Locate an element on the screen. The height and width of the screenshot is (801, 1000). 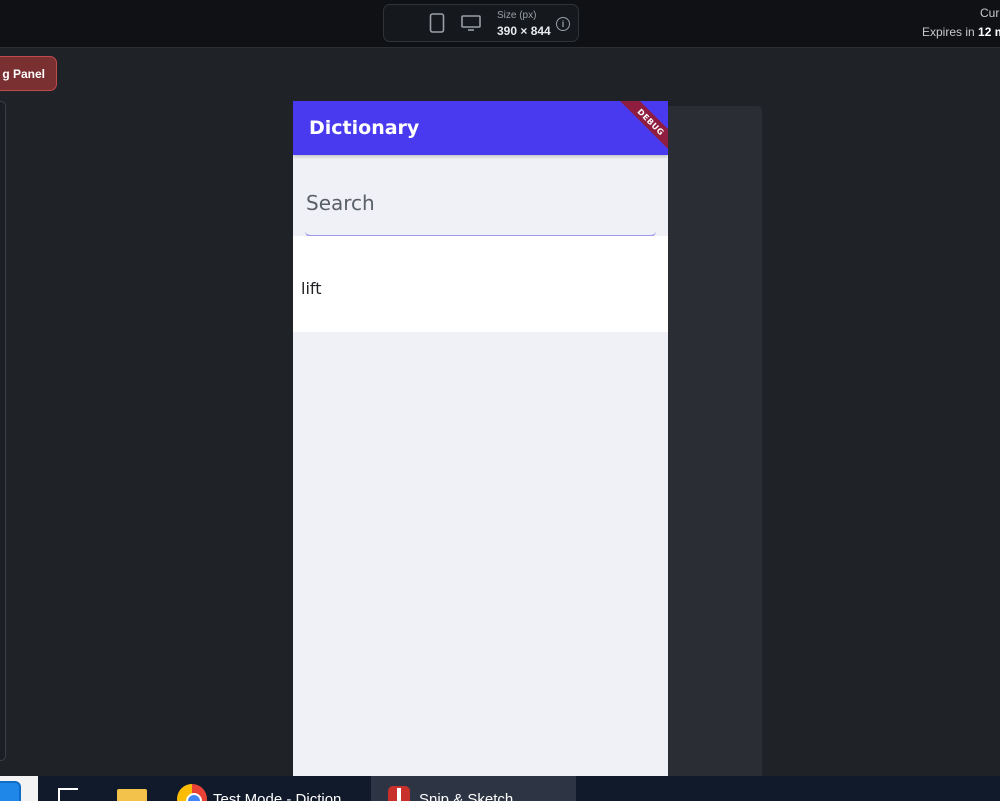
tablet-device-button is located at coordinates (437, 23).